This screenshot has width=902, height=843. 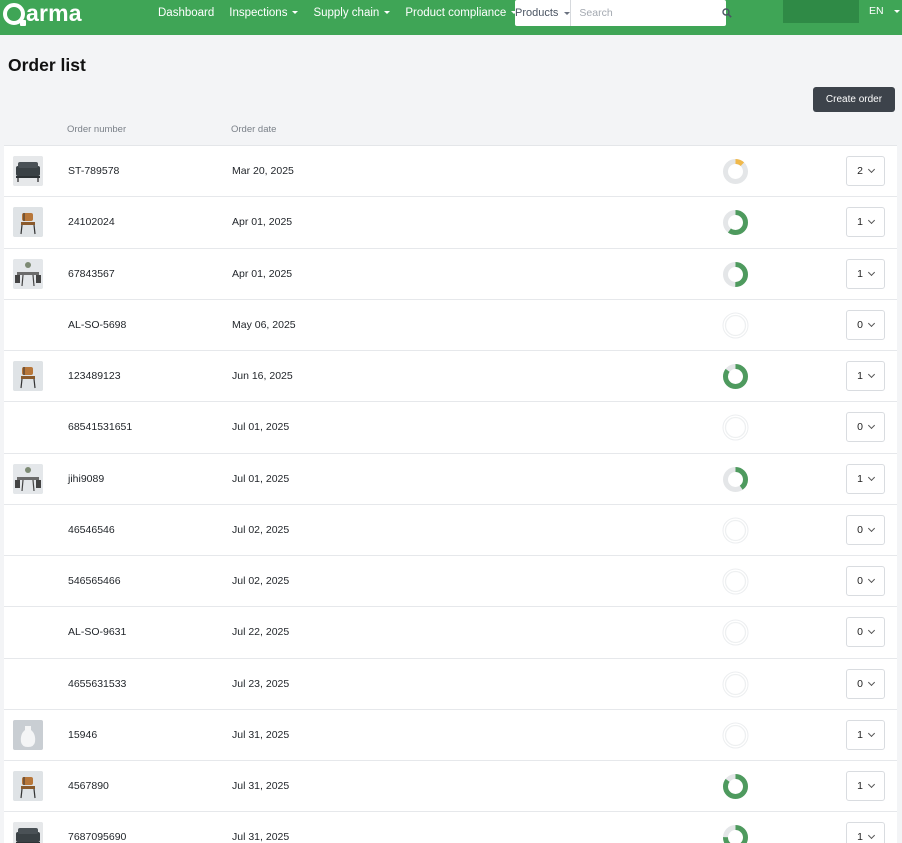 I want to click on table-row: 24102024 Apr 01, 2025 1, so click(x=450, y=223).